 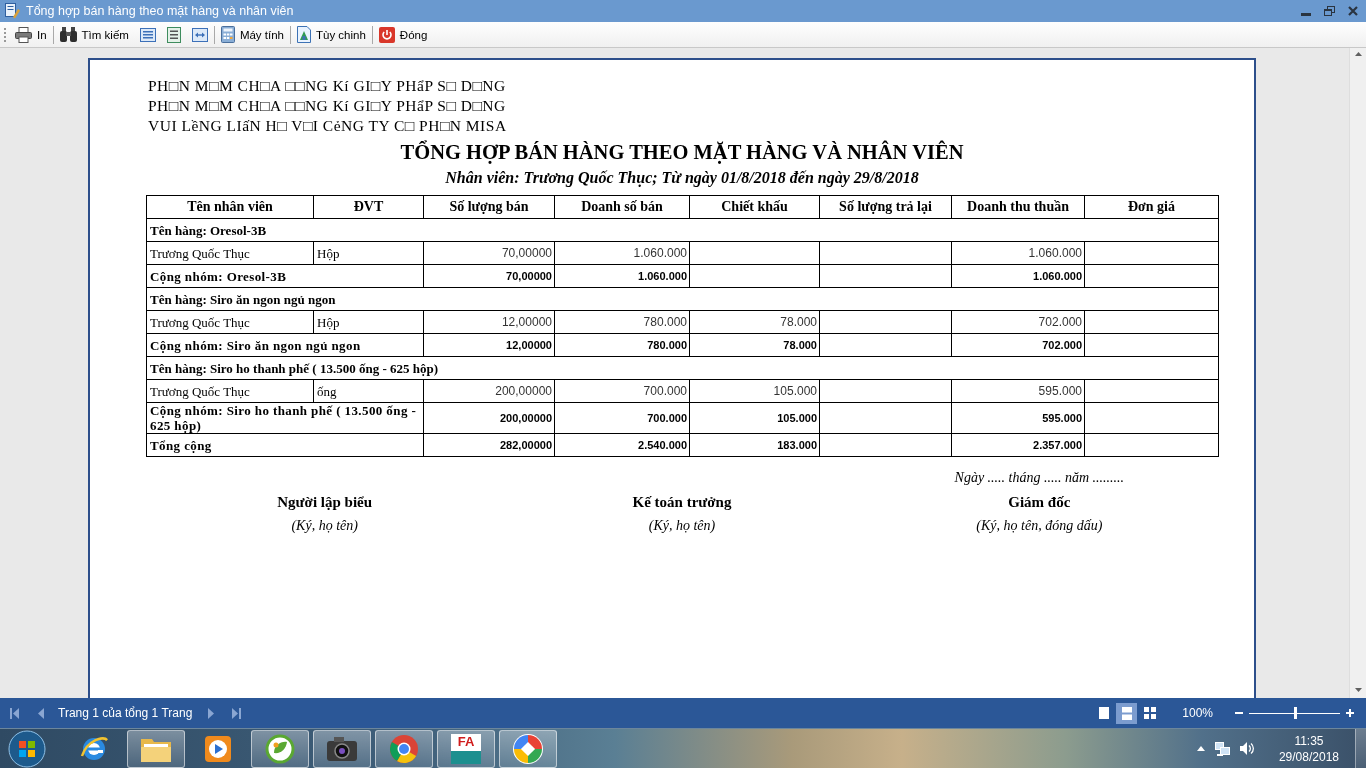 I want to click on two-pages-icon, so click(x=1126, y=713).